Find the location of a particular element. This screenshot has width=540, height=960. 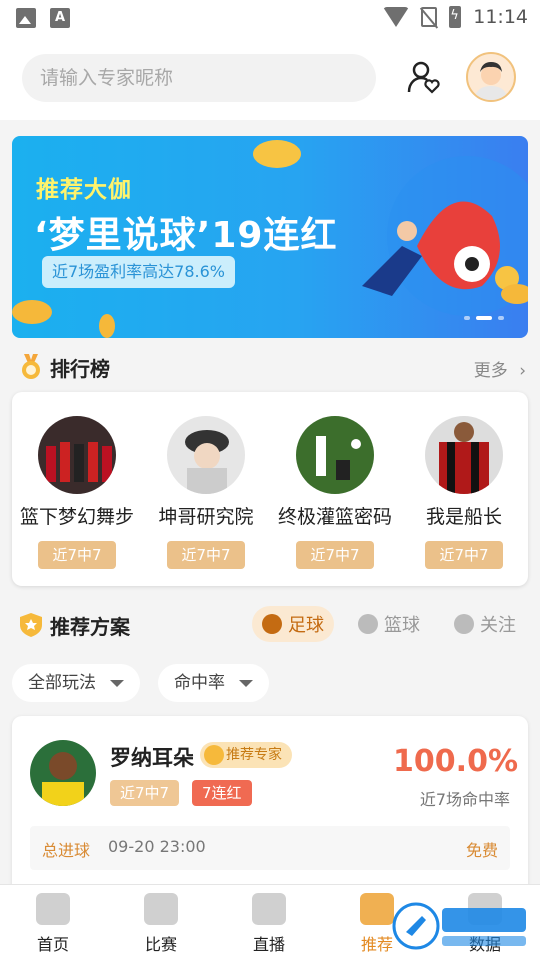

ranking-expert: 终极灌篮密码 近7中7 is located at coordinates (335, 492).